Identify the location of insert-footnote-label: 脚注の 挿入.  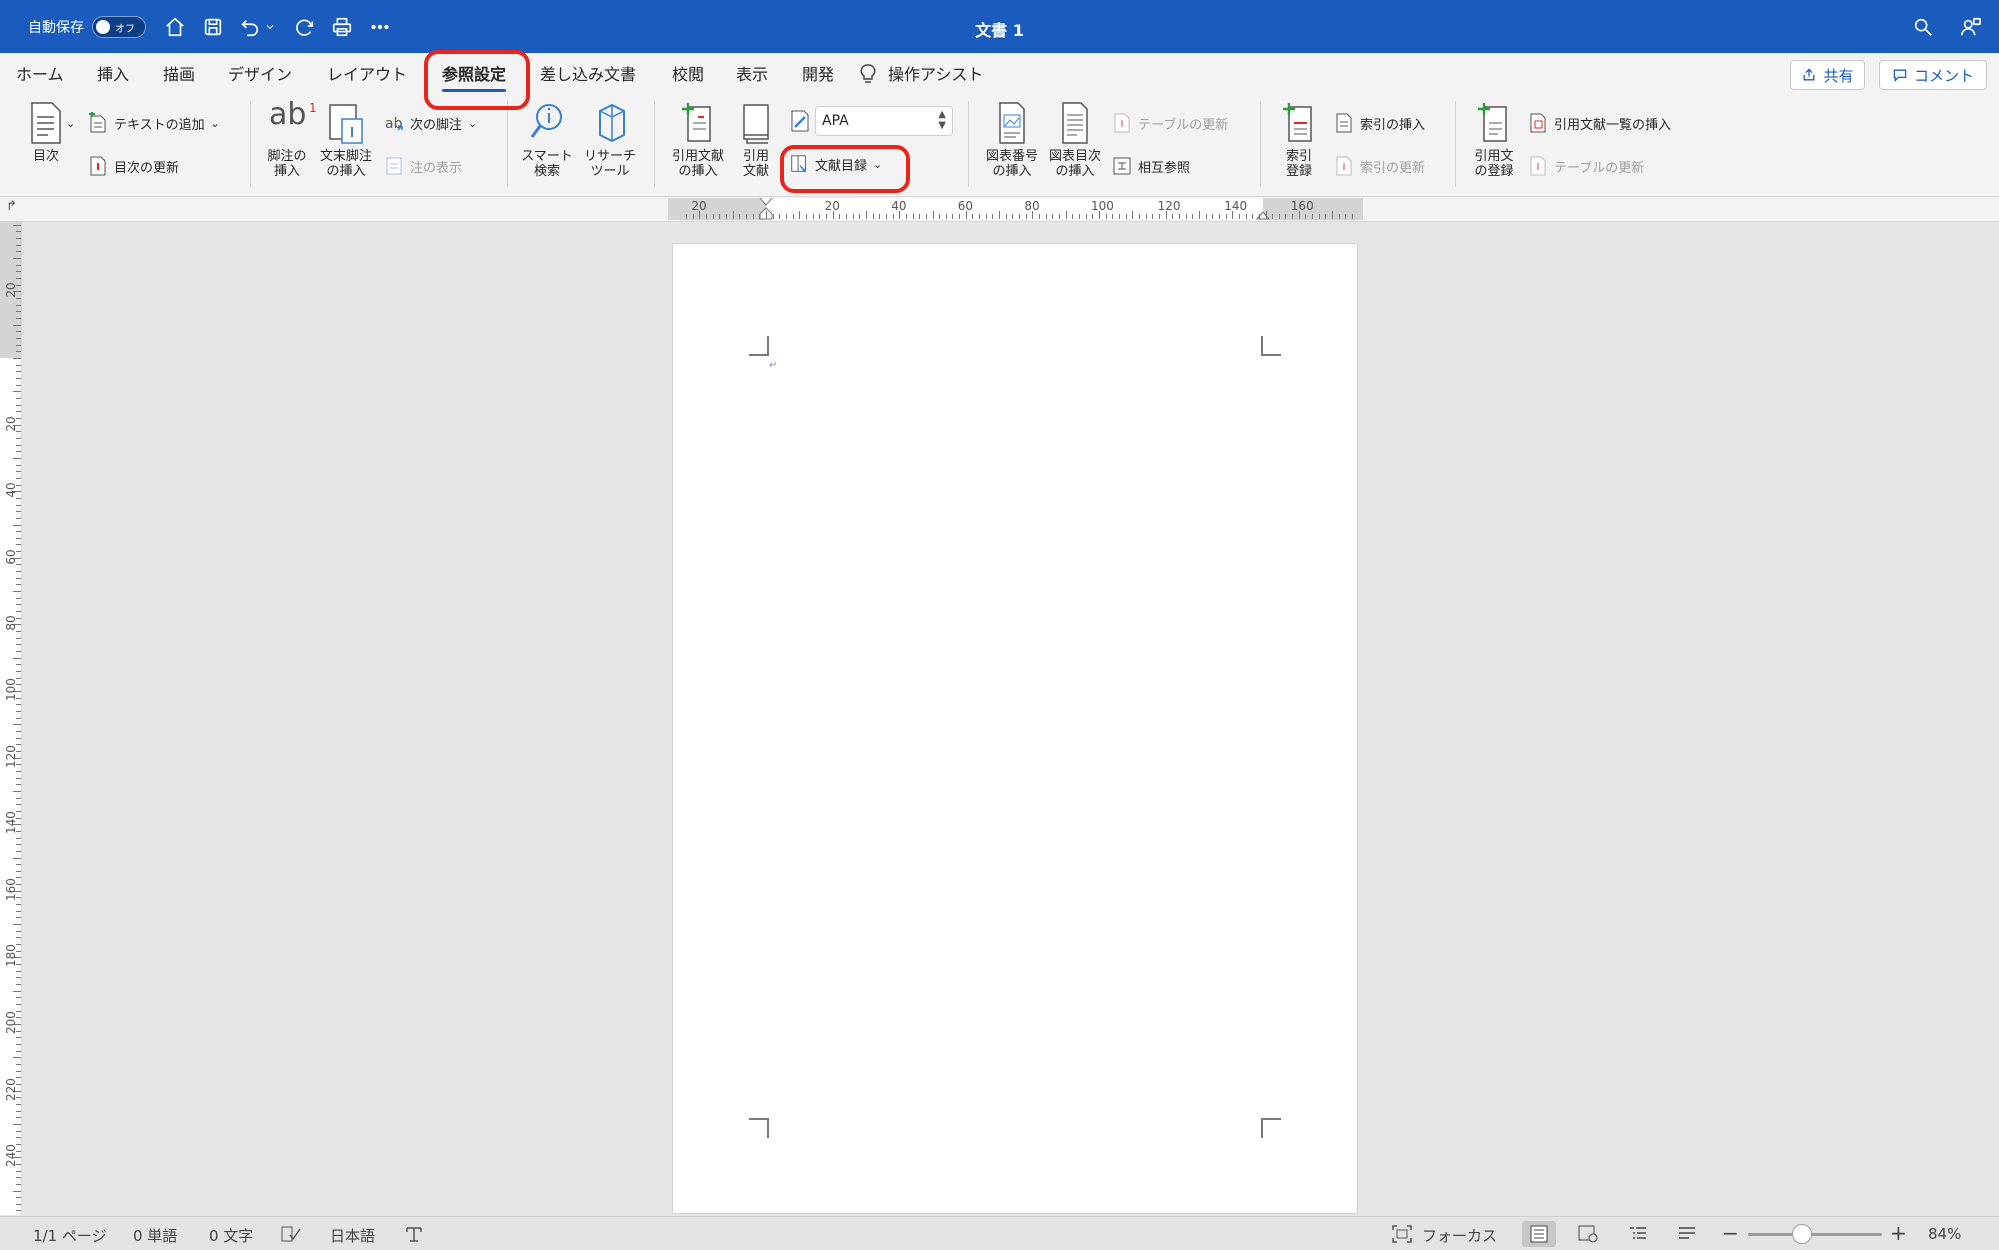
(287, 164).